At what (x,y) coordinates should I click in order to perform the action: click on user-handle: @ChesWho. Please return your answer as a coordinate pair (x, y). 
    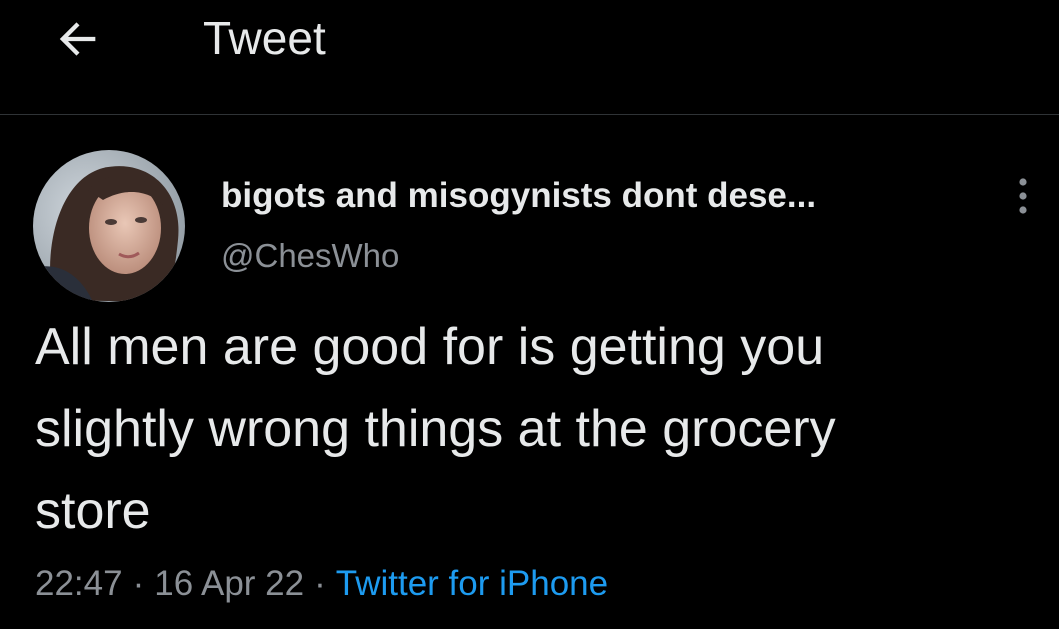
    Looking at the image, I should click on (310, 256).